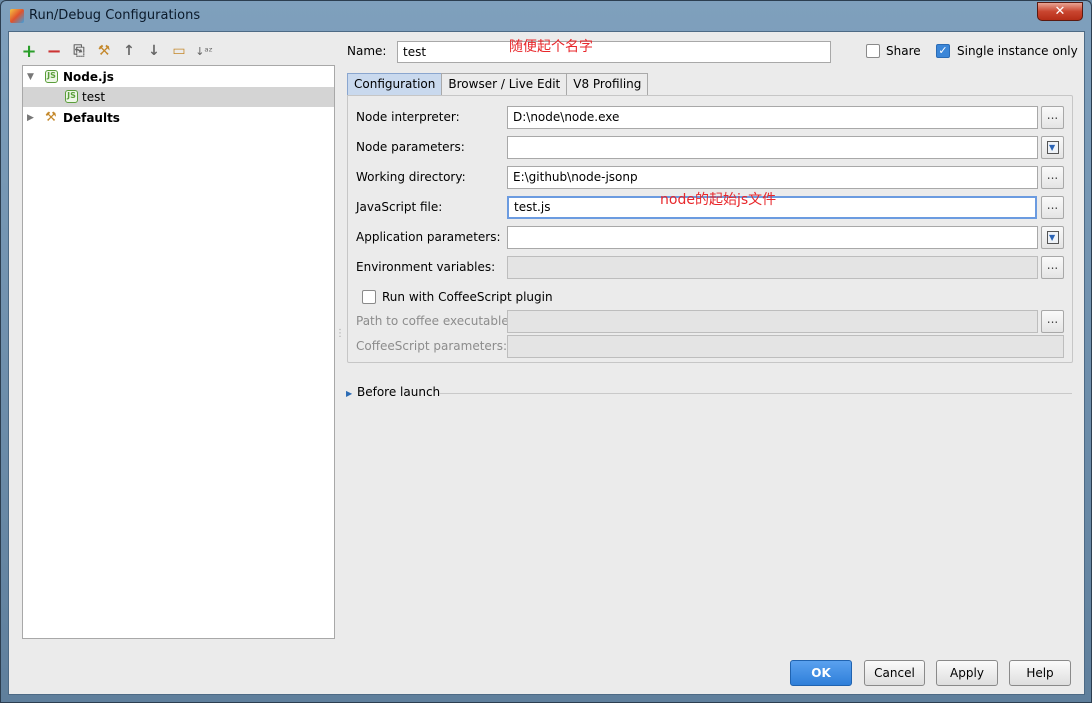 Image resolution: width=1092 pixels, height=703 pixels. Describe the element at coordinates (718, 200) in the screenshot. I see `javascript-file-annotation: node的起始js文件` at that location.